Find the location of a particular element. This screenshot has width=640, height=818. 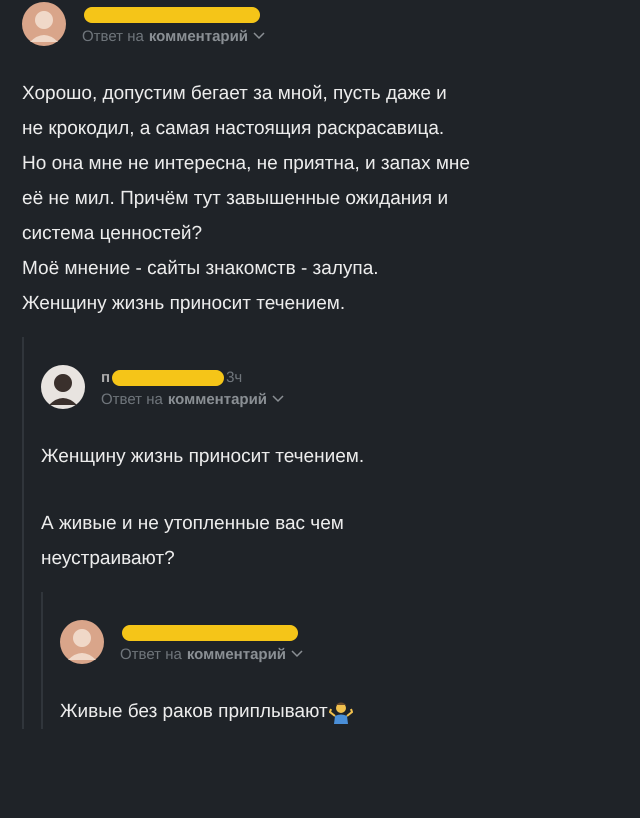

username: п is located at coordinates (105, 377).